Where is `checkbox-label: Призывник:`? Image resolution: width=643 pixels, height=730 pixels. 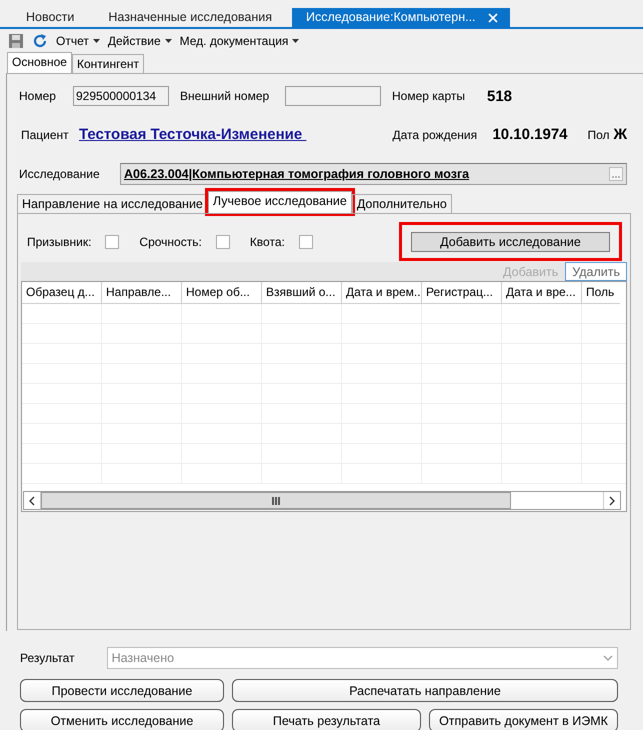 checkbox-label: Призывник: is located at coordinates (59, 241).